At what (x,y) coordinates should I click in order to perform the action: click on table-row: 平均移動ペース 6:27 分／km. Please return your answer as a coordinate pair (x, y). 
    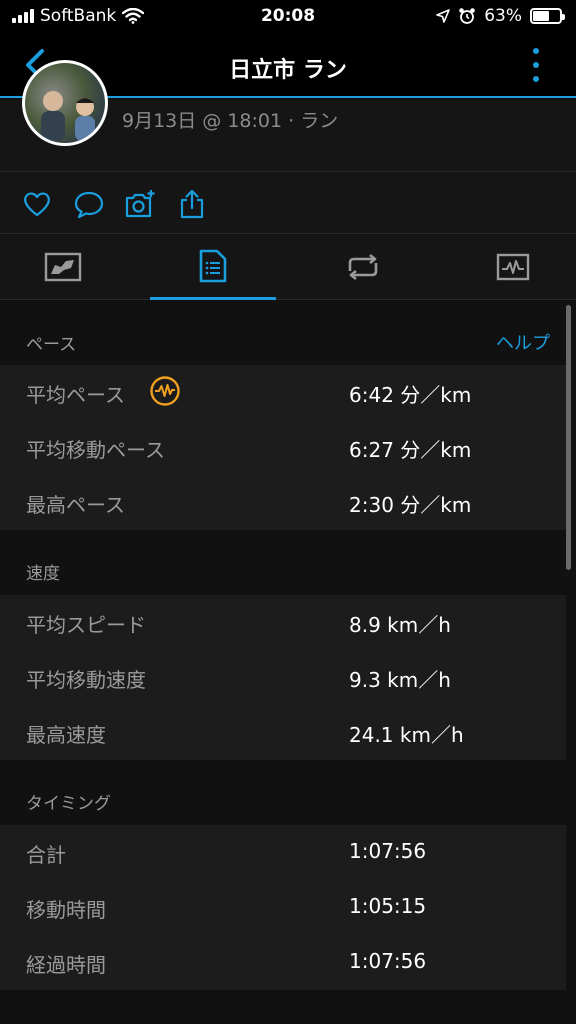
    Looking at the image, I should click on (283, 447).